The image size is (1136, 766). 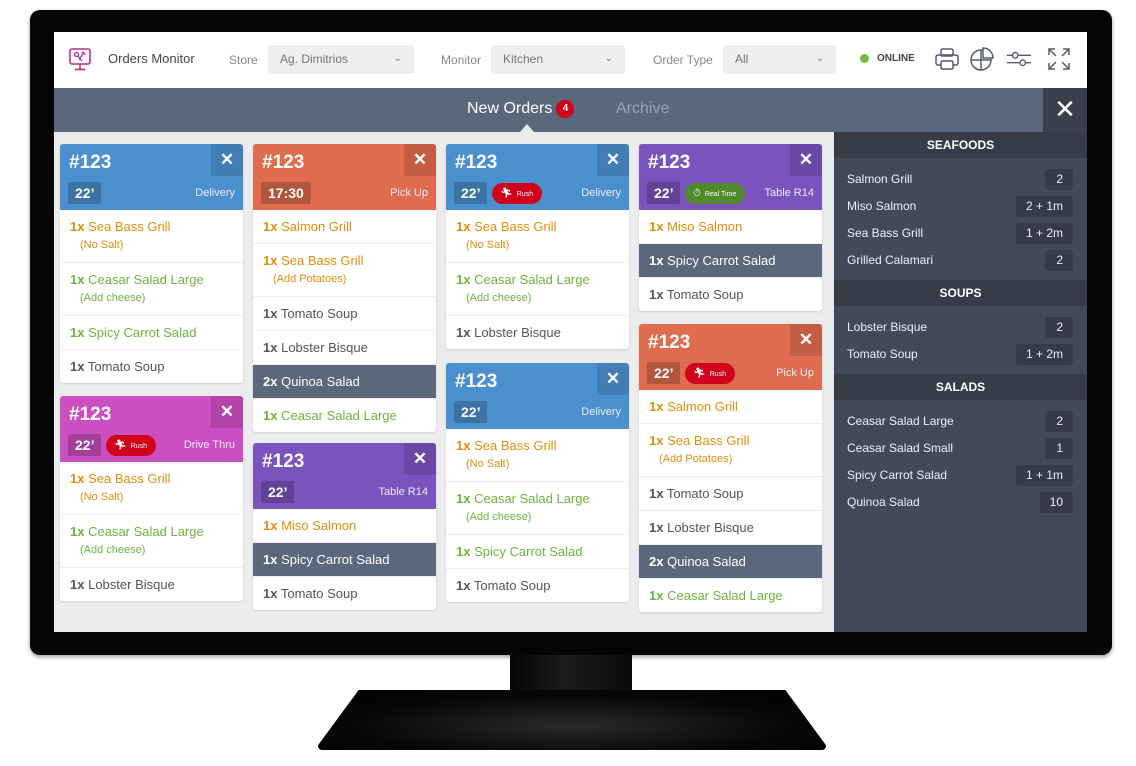 What do you see at coordinates (1059, 59) in the screenshot?
I see `fullscreen-icon` at bounding box center [1059, 59].